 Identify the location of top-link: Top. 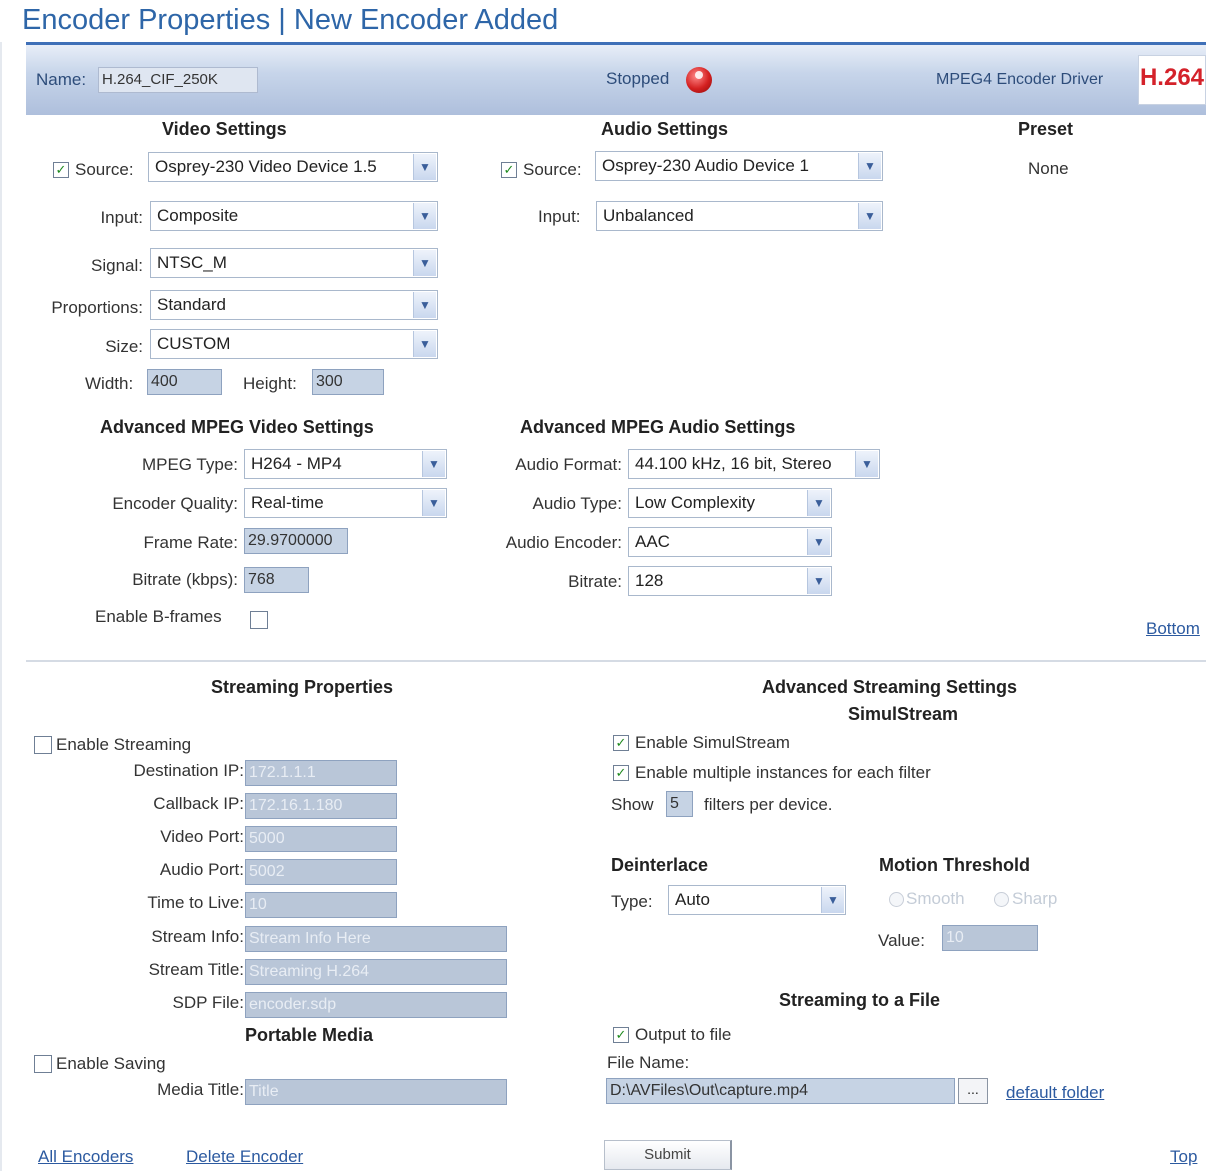
(1183, 1157).